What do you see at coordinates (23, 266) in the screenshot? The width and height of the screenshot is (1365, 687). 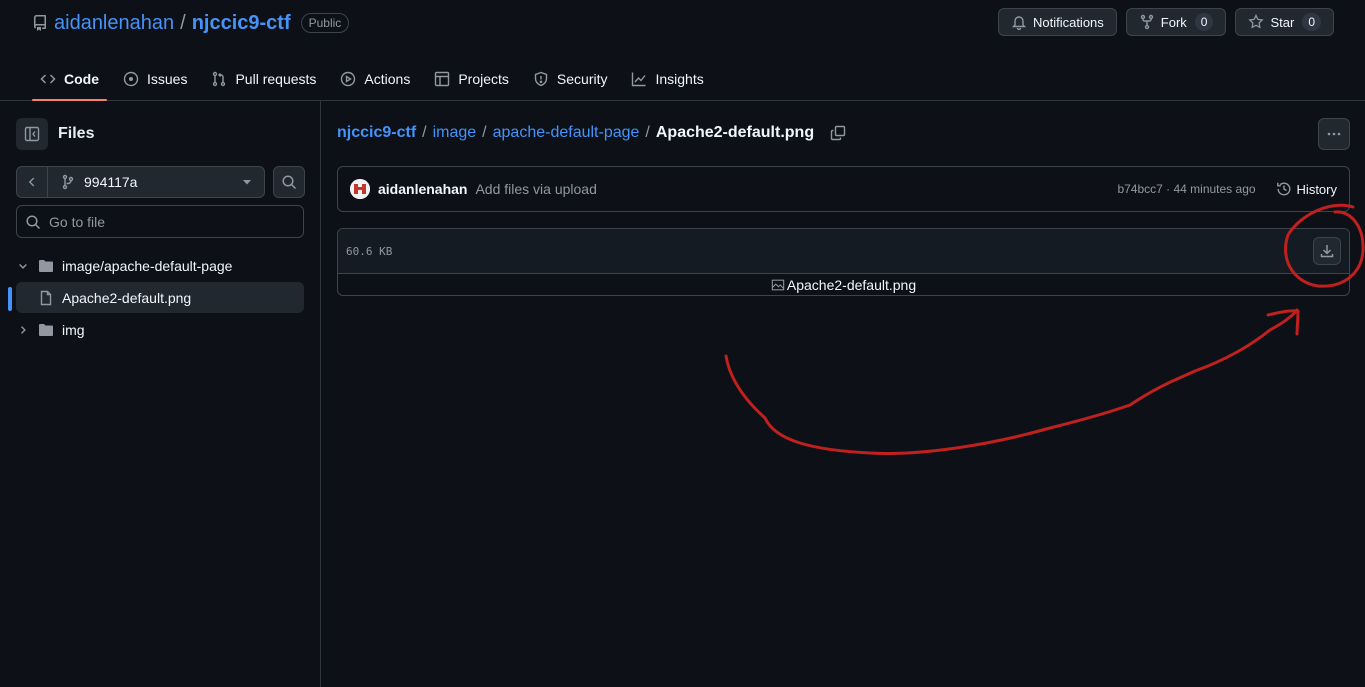 I see `chevron-down-icon` at bounding box center [23, 266].